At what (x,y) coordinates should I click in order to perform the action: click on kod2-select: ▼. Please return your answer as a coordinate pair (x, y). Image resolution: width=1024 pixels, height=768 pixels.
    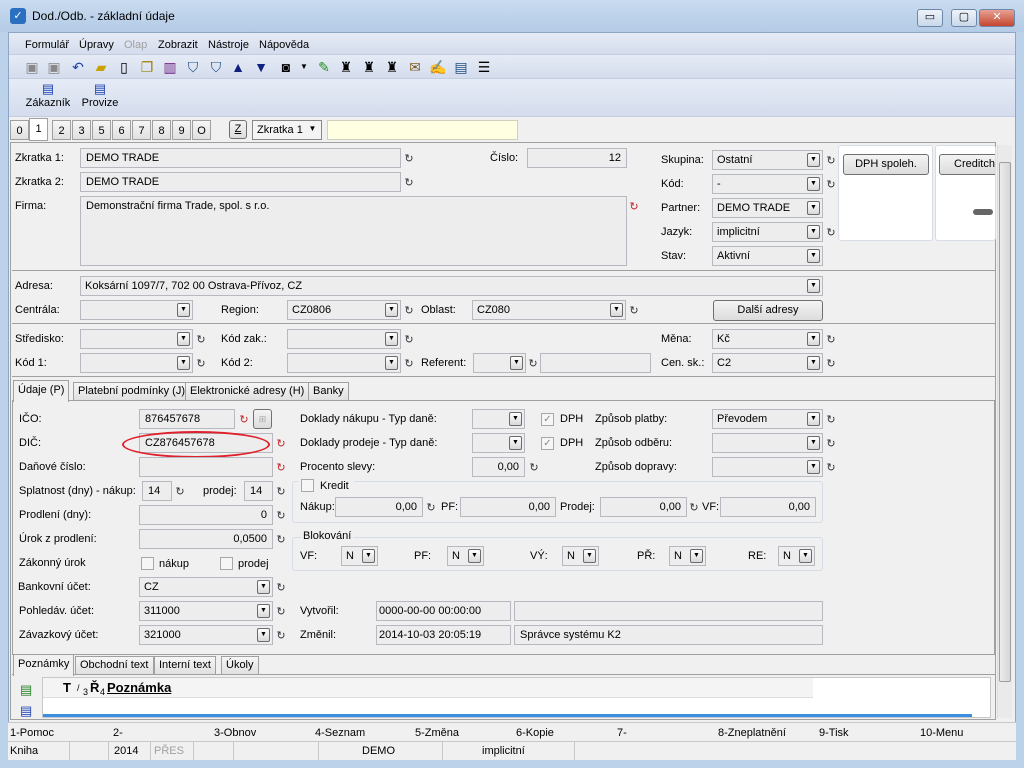
    Looking at the image, I should click on (344, 363).